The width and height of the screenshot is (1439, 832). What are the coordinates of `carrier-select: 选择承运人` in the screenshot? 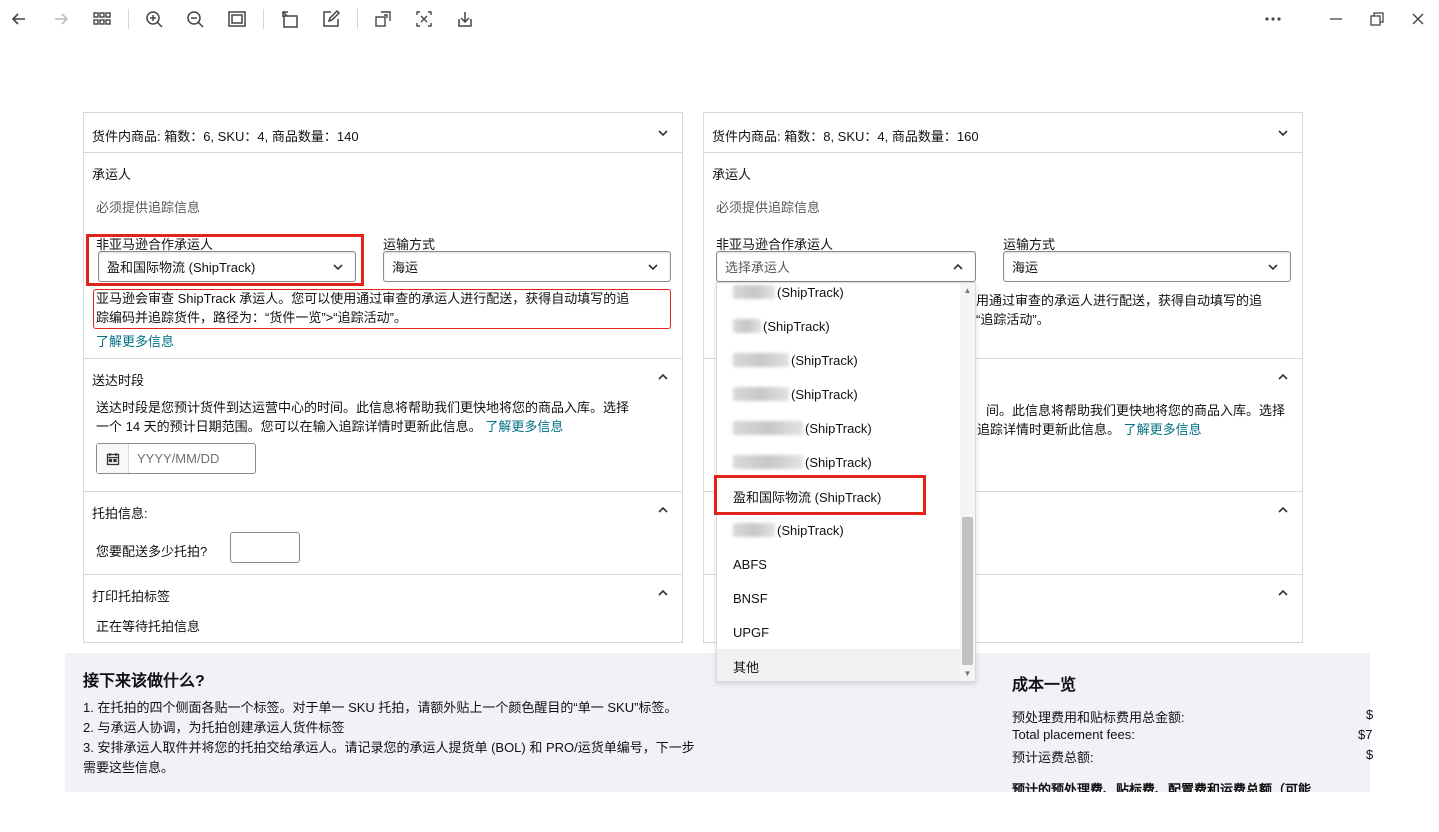 It's located at (846, 266).